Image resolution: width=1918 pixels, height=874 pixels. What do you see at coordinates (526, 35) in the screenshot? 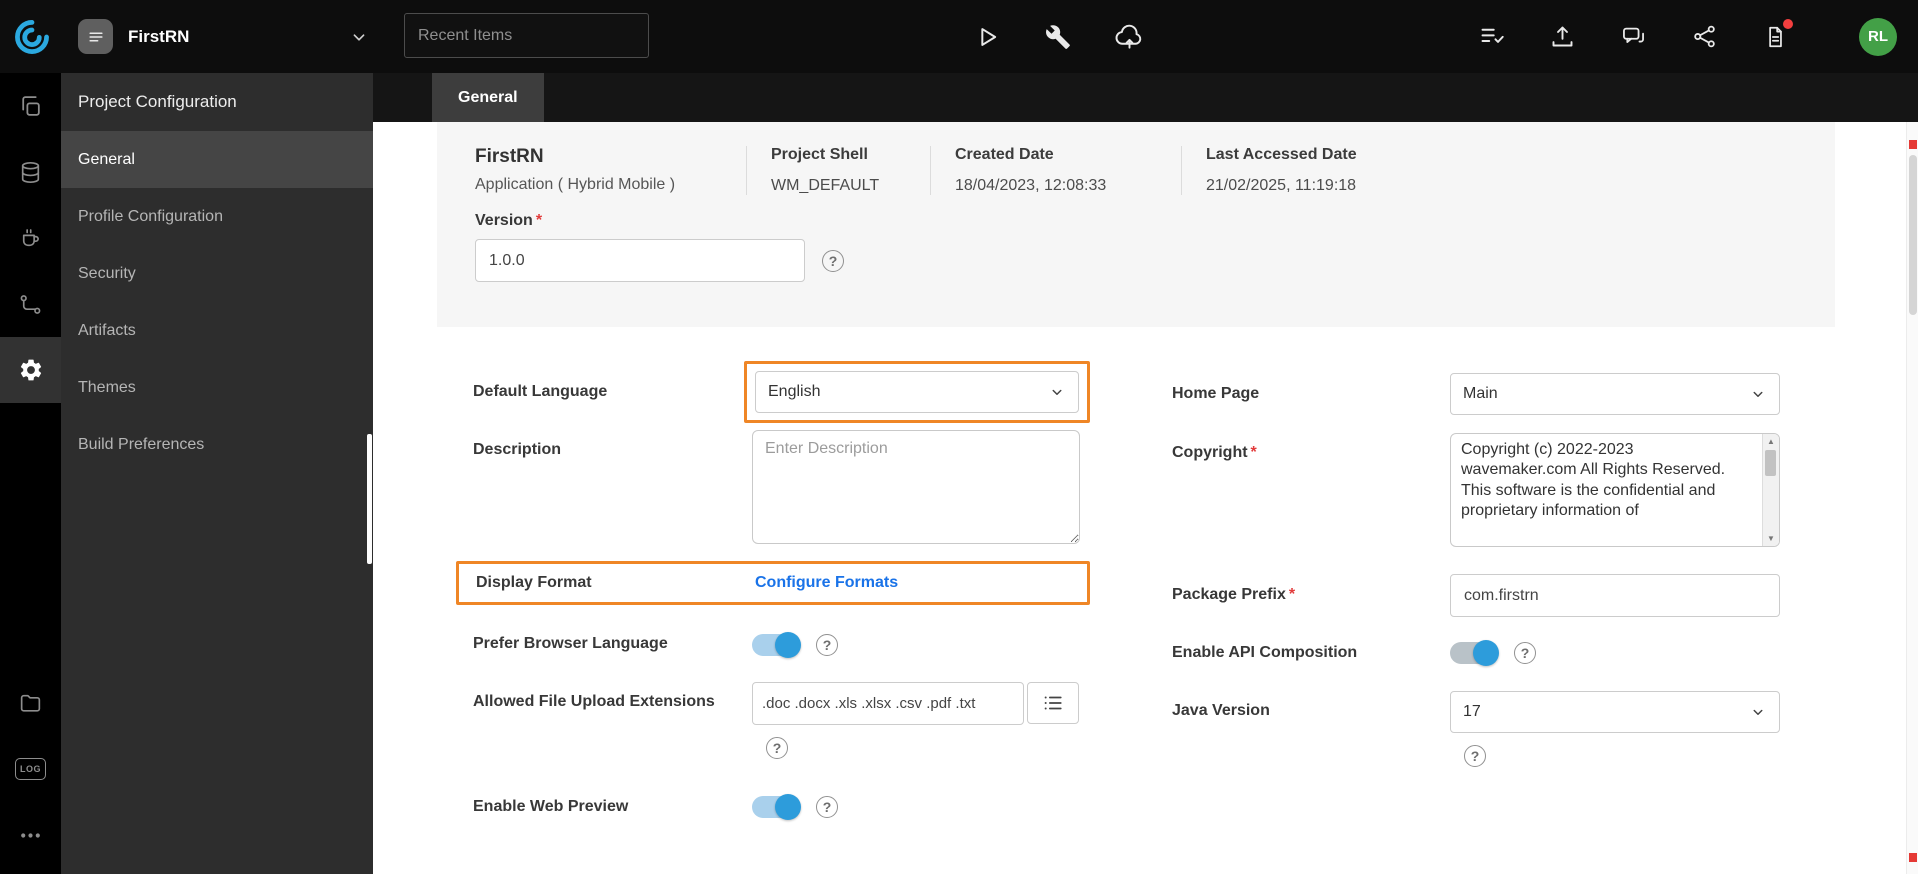
I see `recent-items-input: Recent Items` at bounding box center [526, 35].